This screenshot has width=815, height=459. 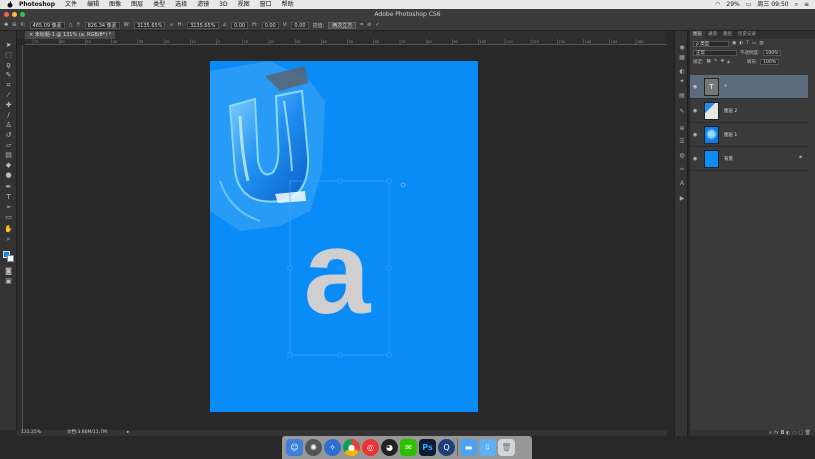 I want to click on lock-position-icon: ✥, so click(x=723, y=61).